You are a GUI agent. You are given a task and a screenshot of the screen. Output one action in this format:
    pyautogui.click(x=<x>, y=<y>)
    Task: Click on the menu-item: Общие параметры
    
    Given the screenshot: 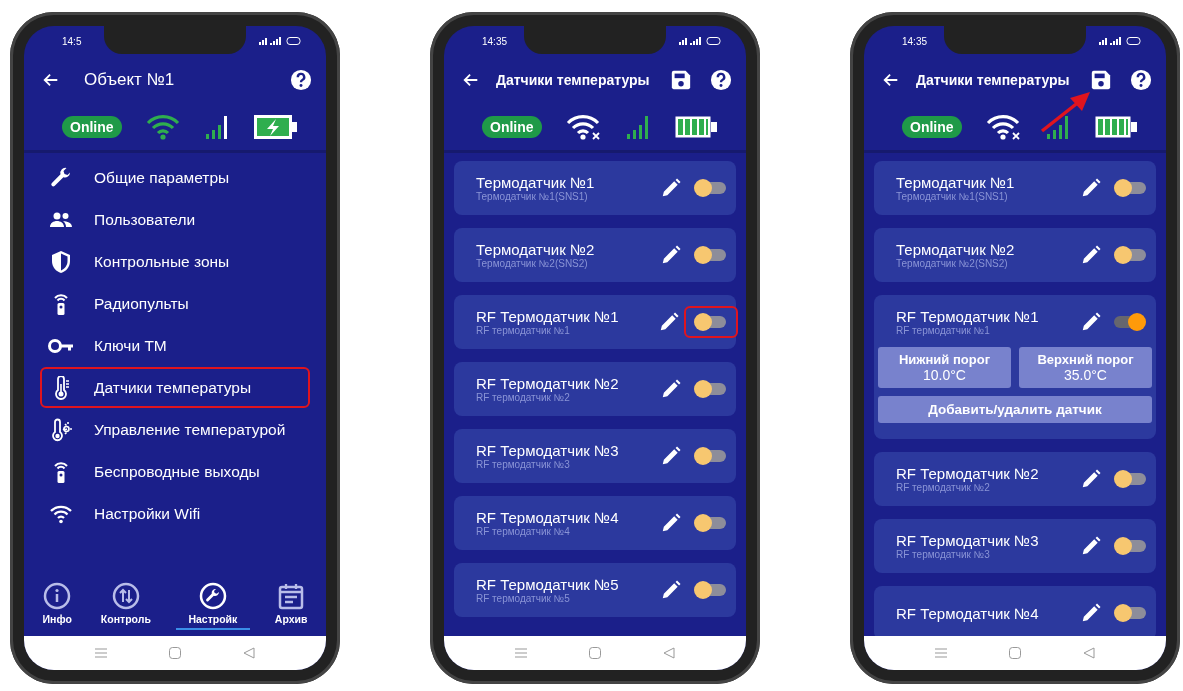 What is the action you would take?
    pyautogui.click(x=175, y=177)
    